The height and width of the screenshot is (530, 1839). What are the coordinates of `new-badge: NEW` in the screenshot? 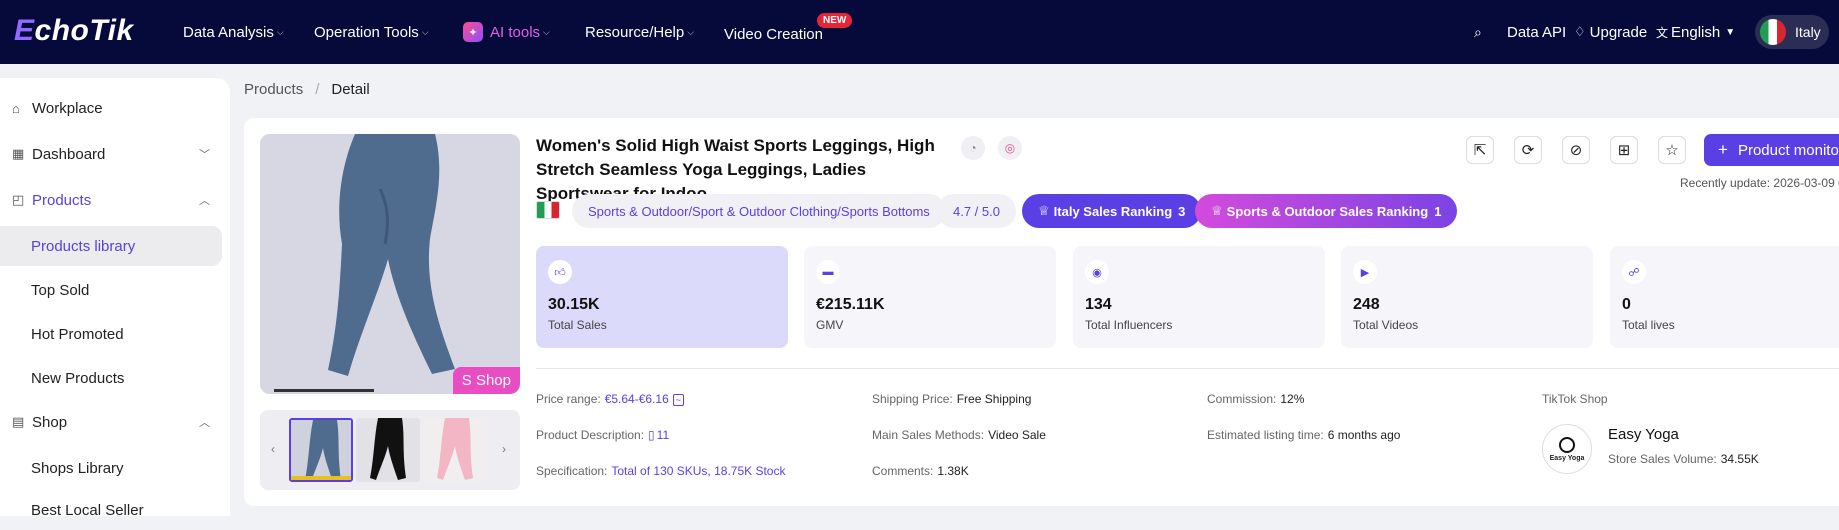 It's located at (835, 20).